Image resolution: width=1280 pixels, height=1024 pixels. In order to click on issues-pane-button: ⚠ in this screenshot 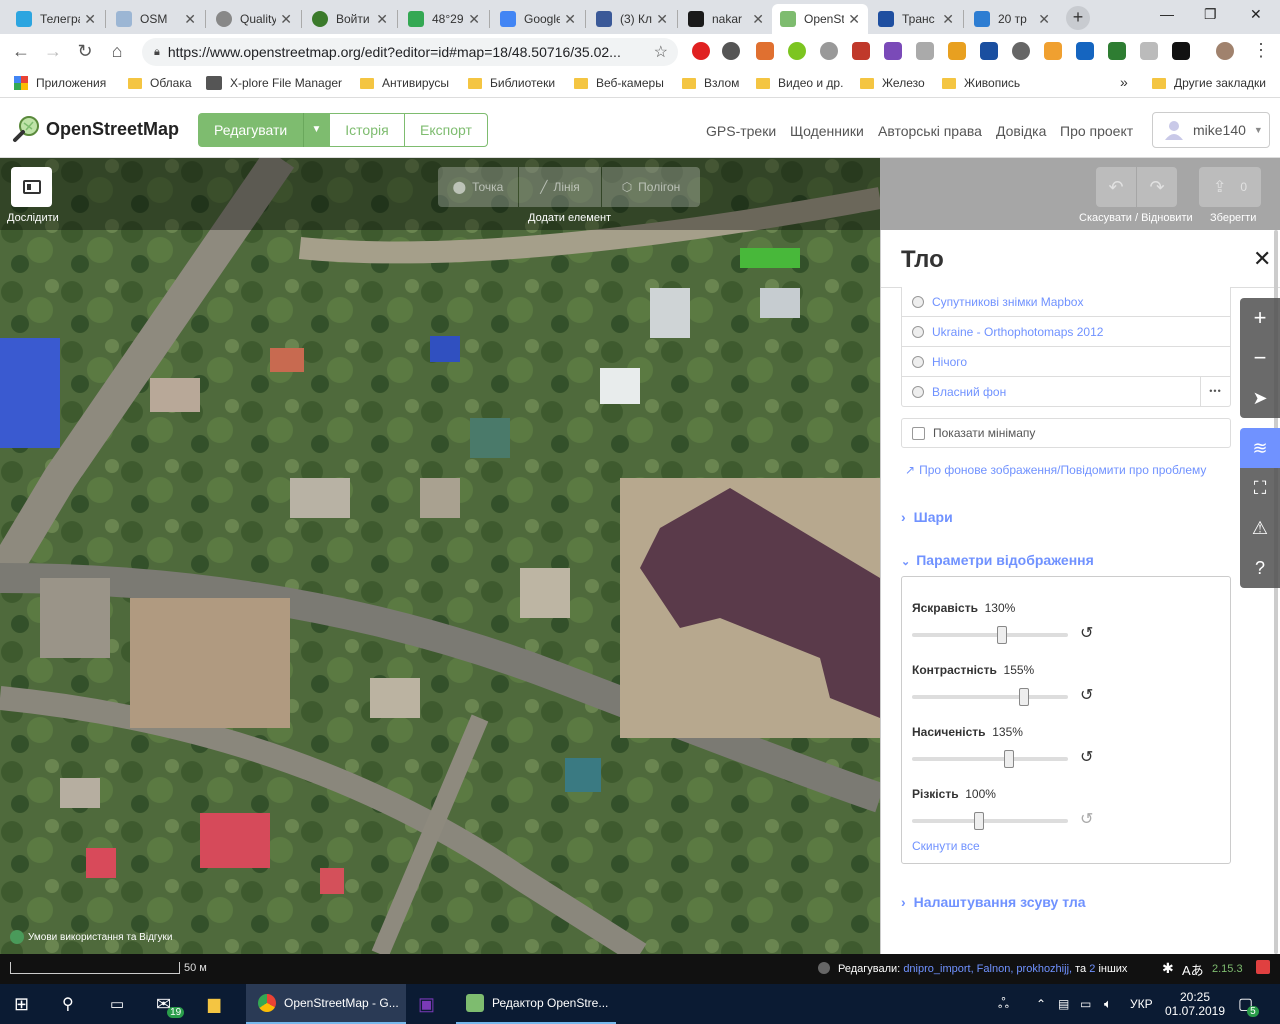, I will do `click(1260, 528)`.